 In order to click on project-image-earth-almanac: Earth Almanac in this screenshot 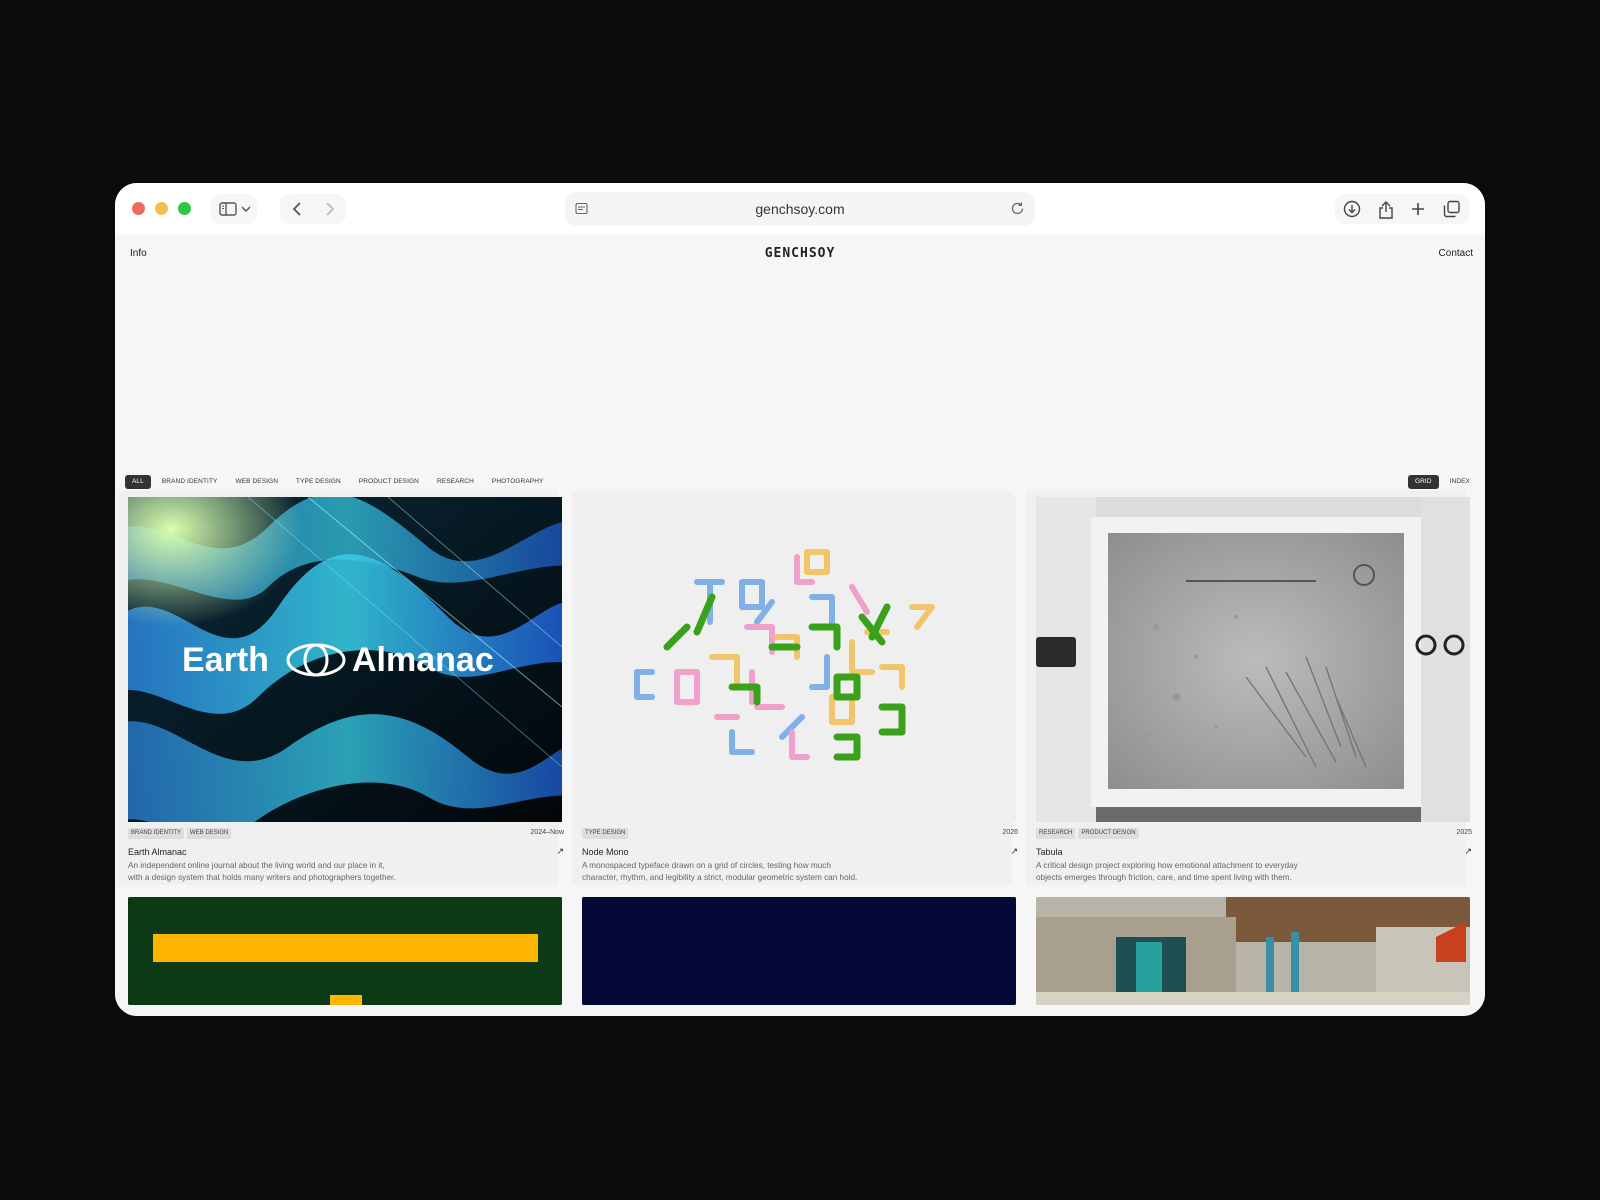, I will do `click(345, 659)`.